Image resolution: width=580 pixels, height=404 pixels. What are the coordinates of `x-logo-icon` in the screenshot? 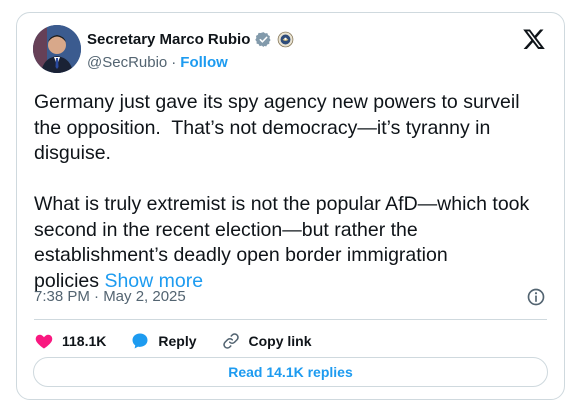 It's located at (534, 39).